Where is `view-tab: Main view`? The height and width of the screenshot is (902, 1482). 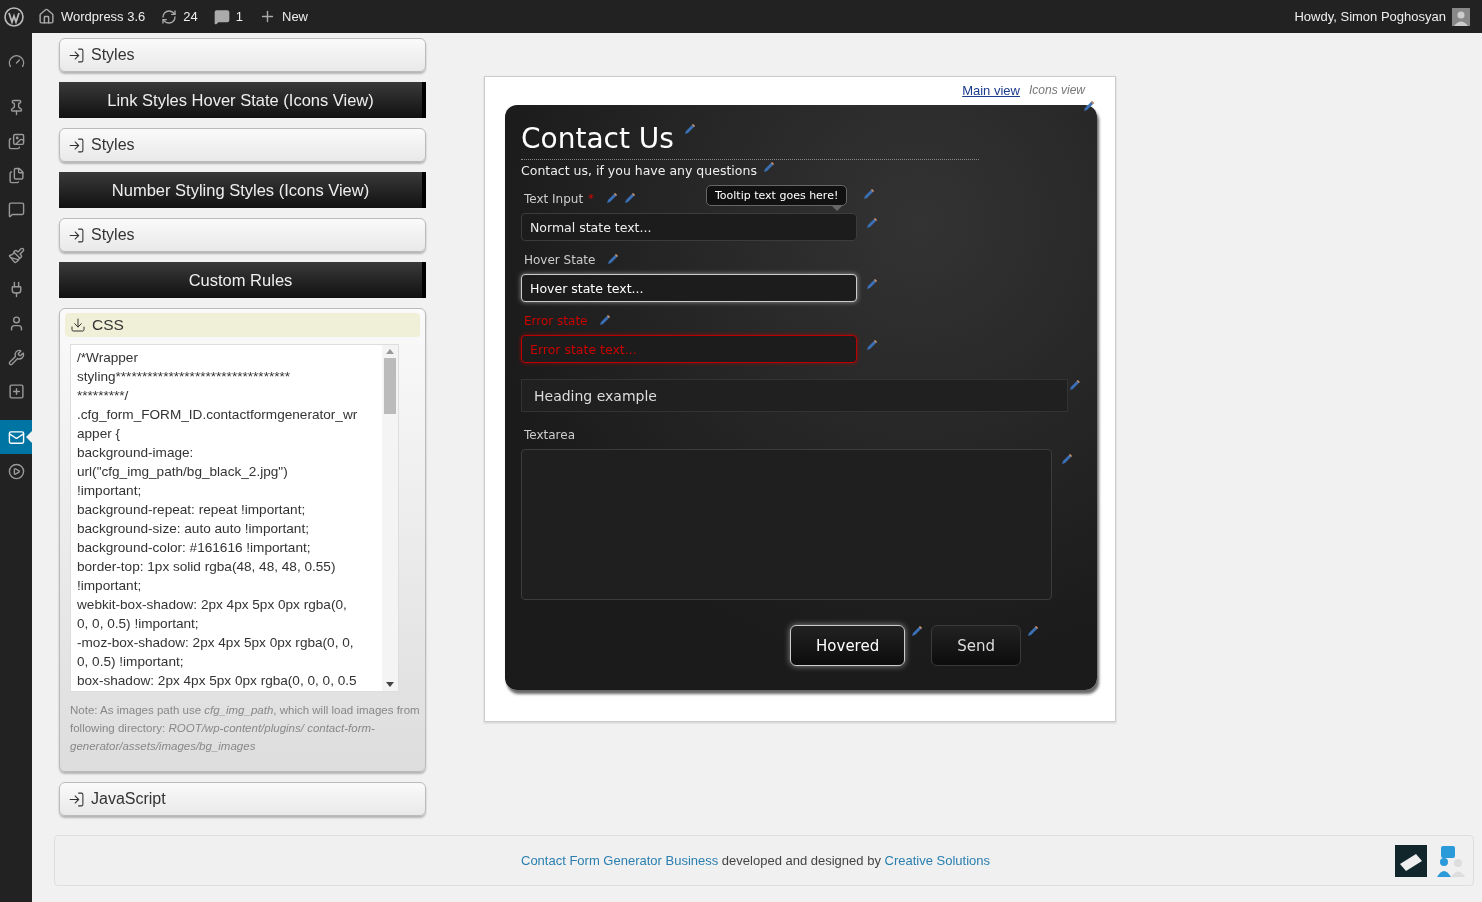 view-tab: Main view is located at coordinates (991, 90).